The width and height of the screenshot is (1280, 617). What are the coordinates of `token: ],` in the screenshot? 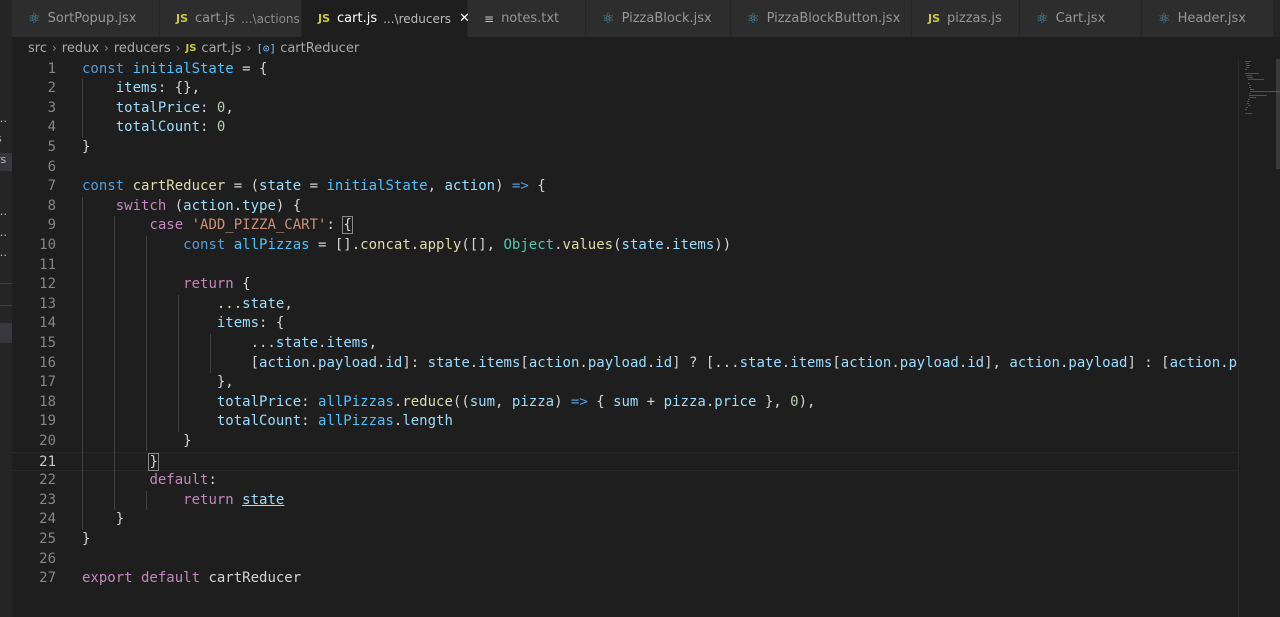 It's located at (997, 362).